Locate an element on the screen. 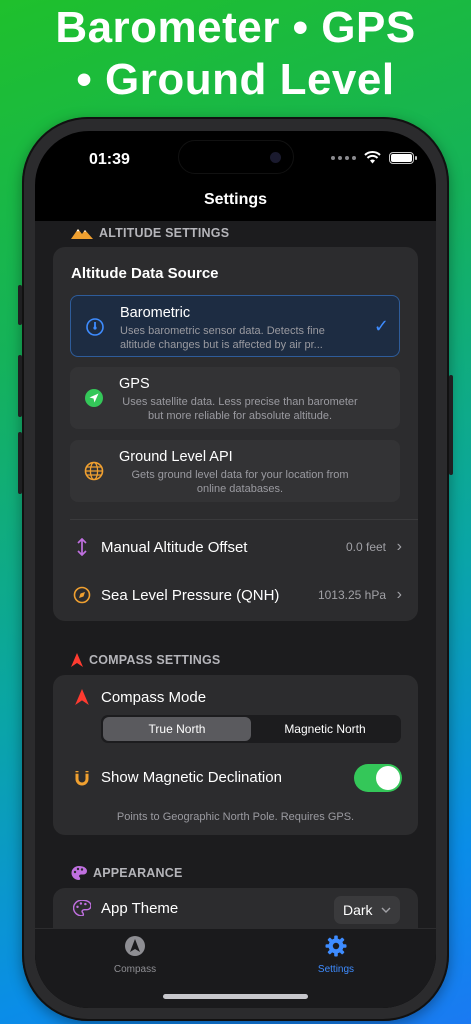 The image size is (471, 1024). power-button is located at coordinates (451, 425).